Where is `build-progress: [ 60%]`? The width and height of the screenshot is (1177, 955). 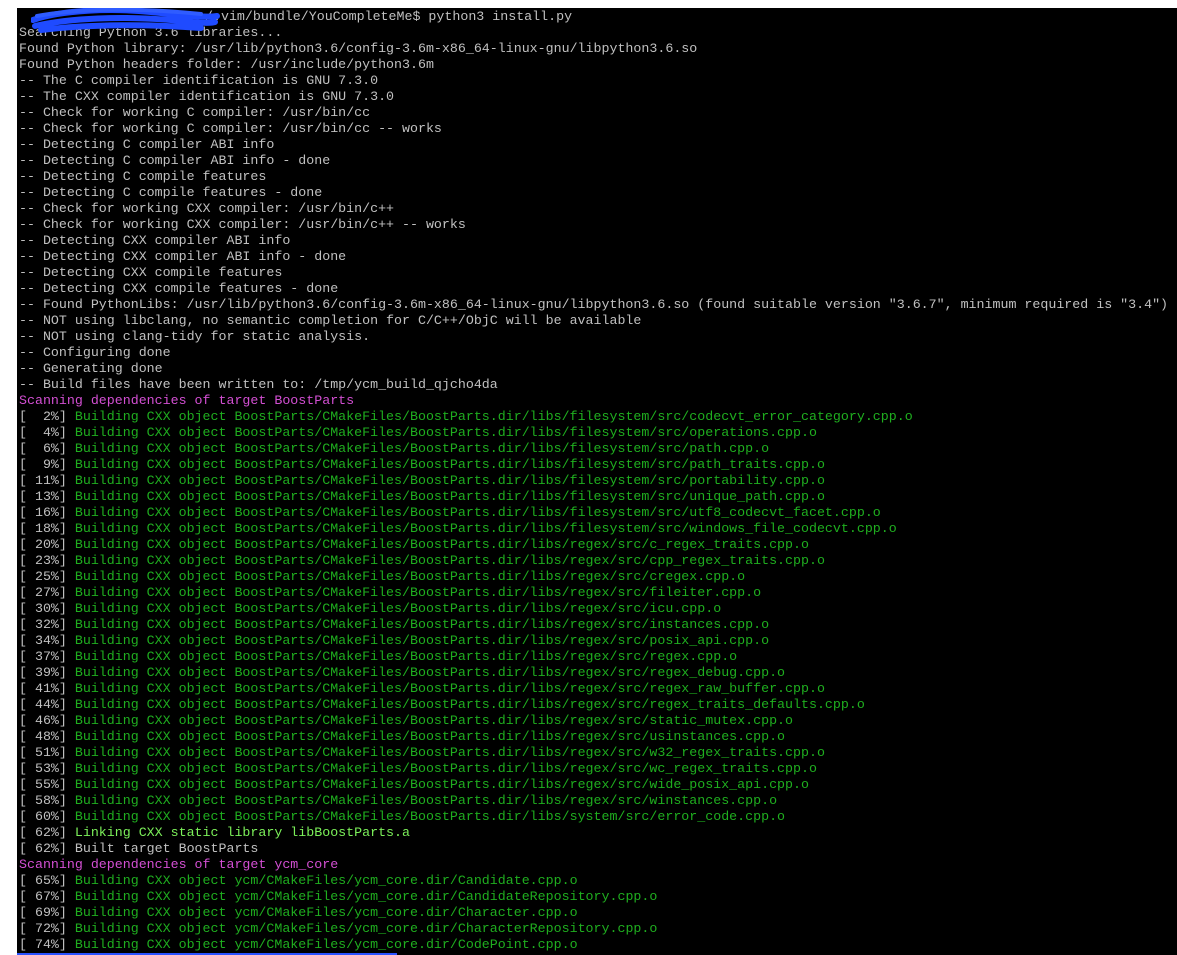 build-progress: [ 60%] is located at coordinates (47, 816).